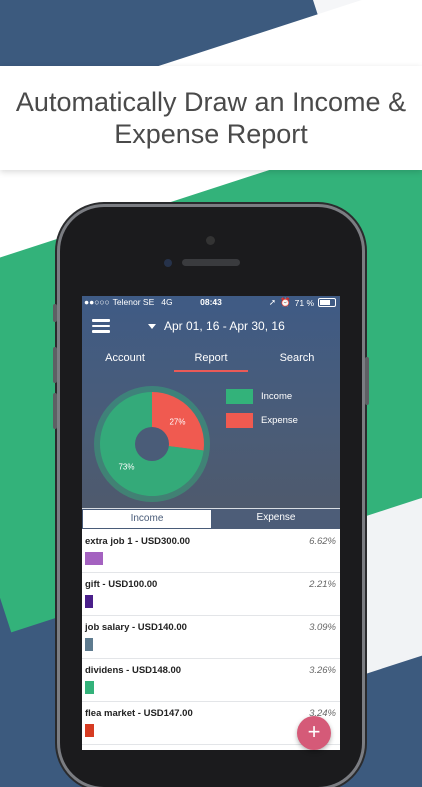  What do you see at coordinates (304, 302) in the screenshot?
I see `battery-percent: 71 %` at bounding box center [304, 302].